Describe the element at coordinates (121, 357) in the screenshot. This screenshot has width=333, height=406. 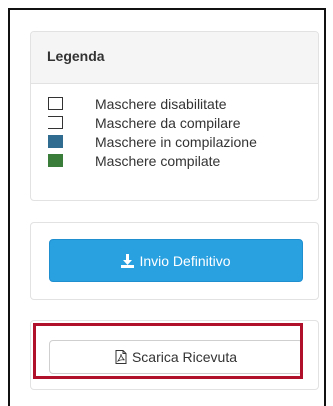
I see `pdf-file-icon` at that location.